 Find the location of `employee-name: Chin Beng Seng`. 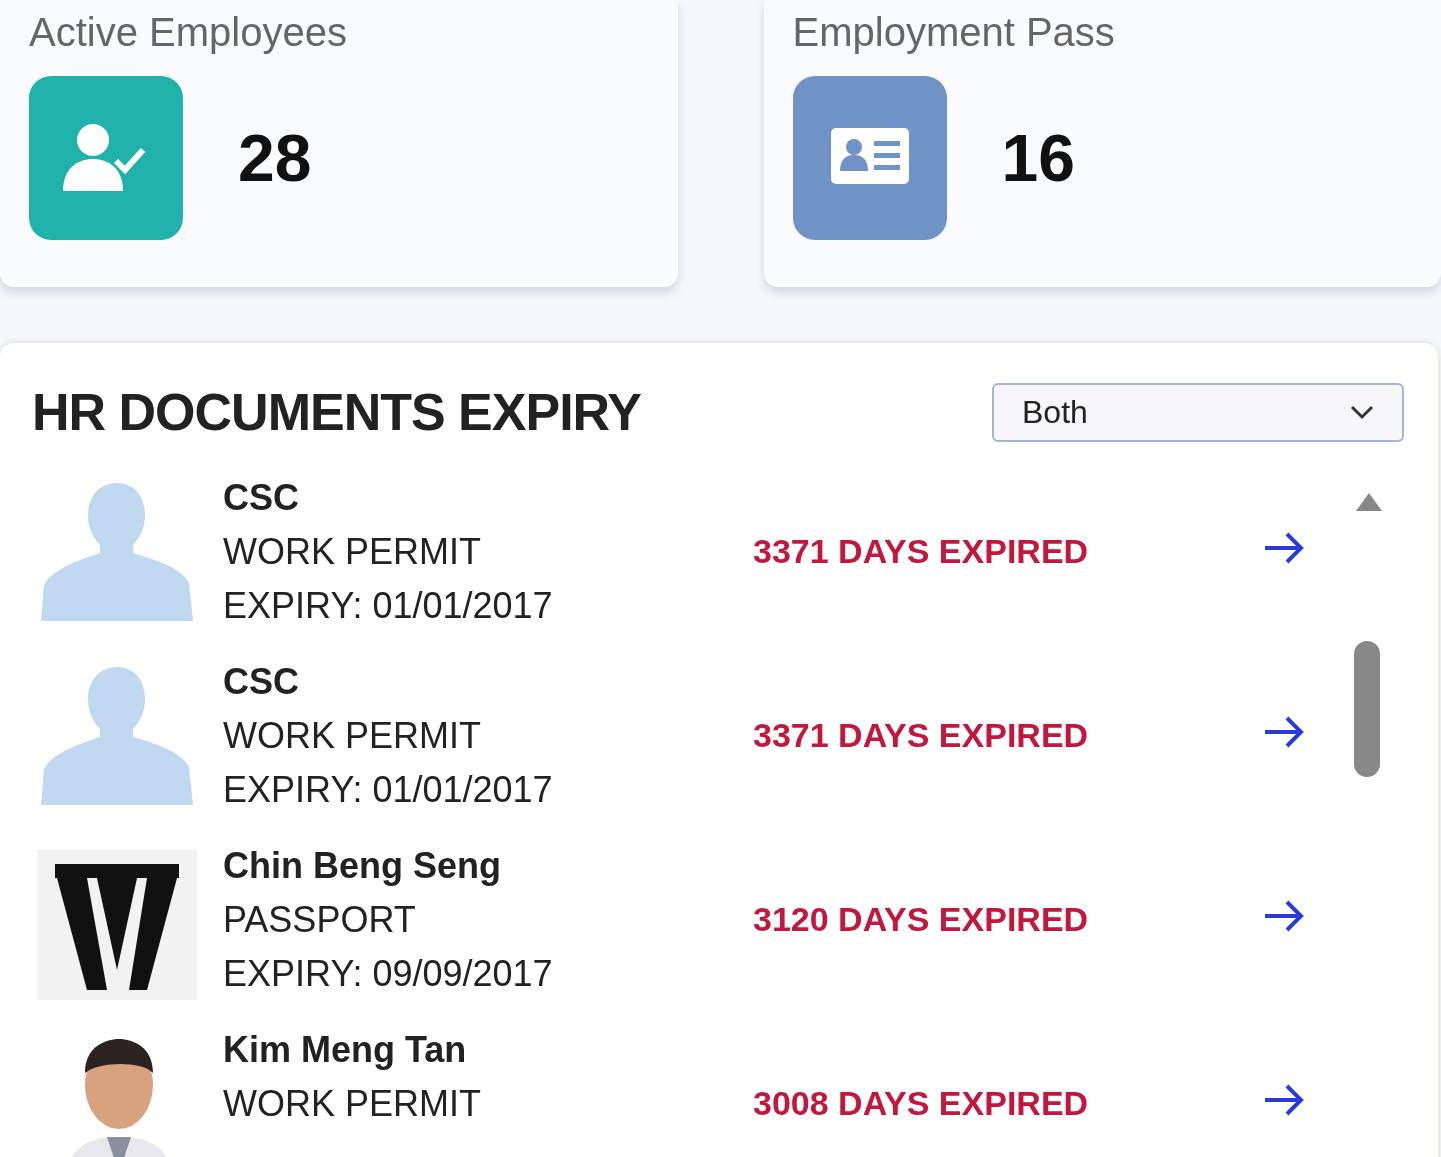

employee-name: Chin Beng Seng is located at coordinates (362, 866).